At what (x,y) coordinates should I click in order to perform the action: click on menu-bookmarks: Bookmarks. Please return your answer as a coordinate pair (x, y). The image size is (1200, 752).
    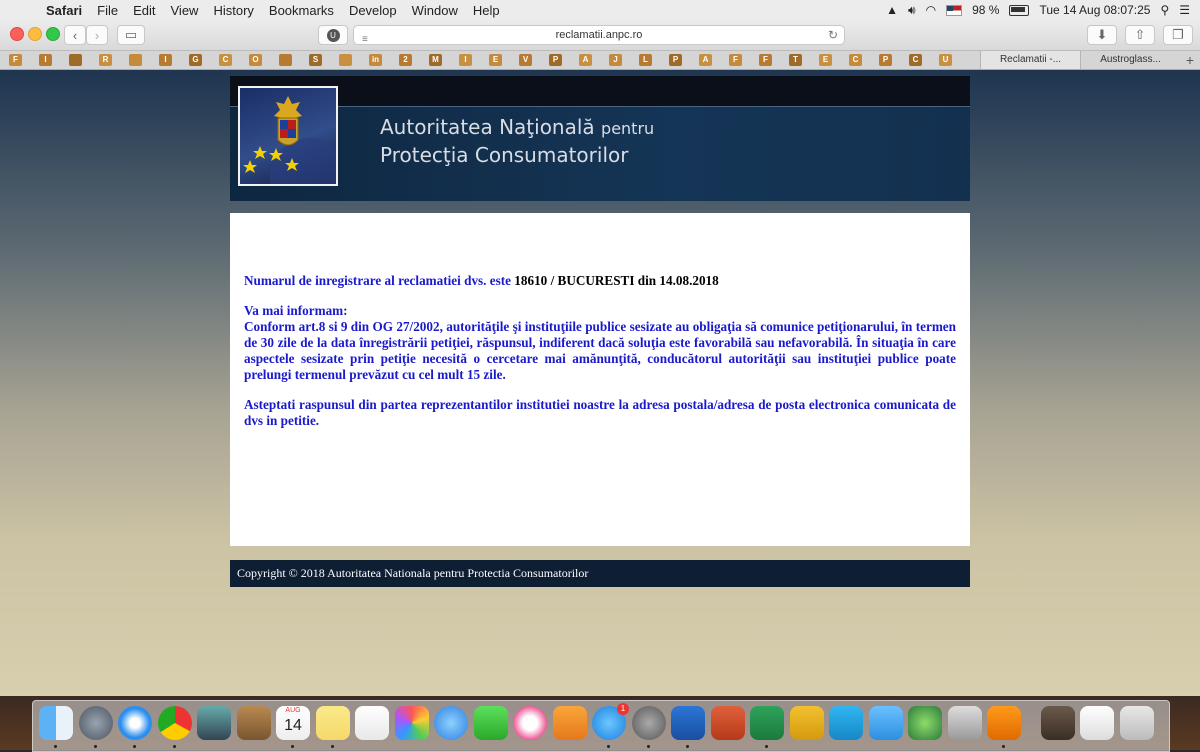
    Looking at the image, I should click on (301, 10).